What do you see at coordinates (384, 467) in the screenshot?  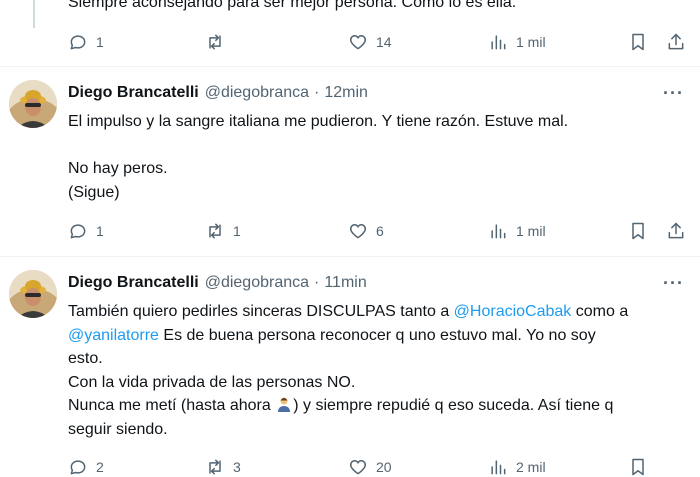 I see `like-count: 20` at bounding box center [384, 467].